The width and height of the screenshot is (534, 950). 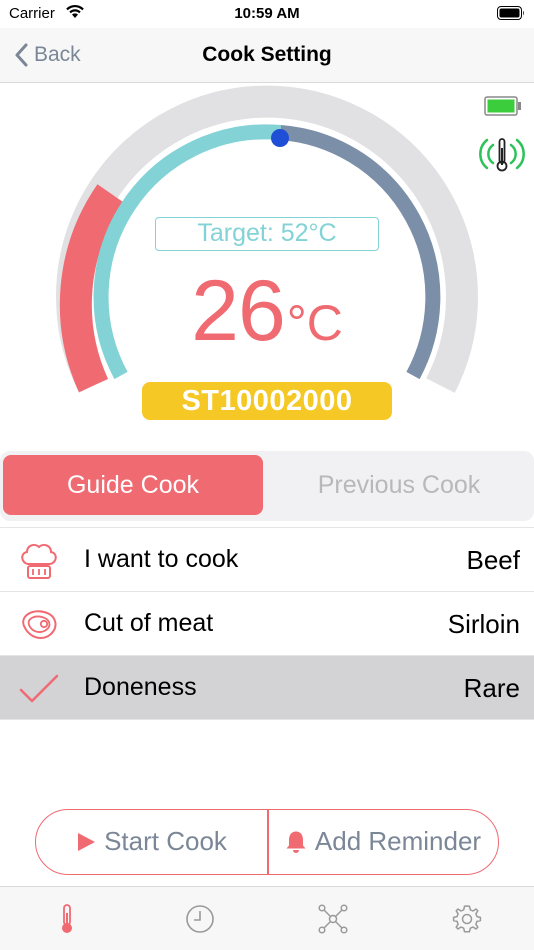 What do you see at coordinates (238, 311) in the screenshot?
I see `current-temp-value: 26` at bounding box center [238, 311].